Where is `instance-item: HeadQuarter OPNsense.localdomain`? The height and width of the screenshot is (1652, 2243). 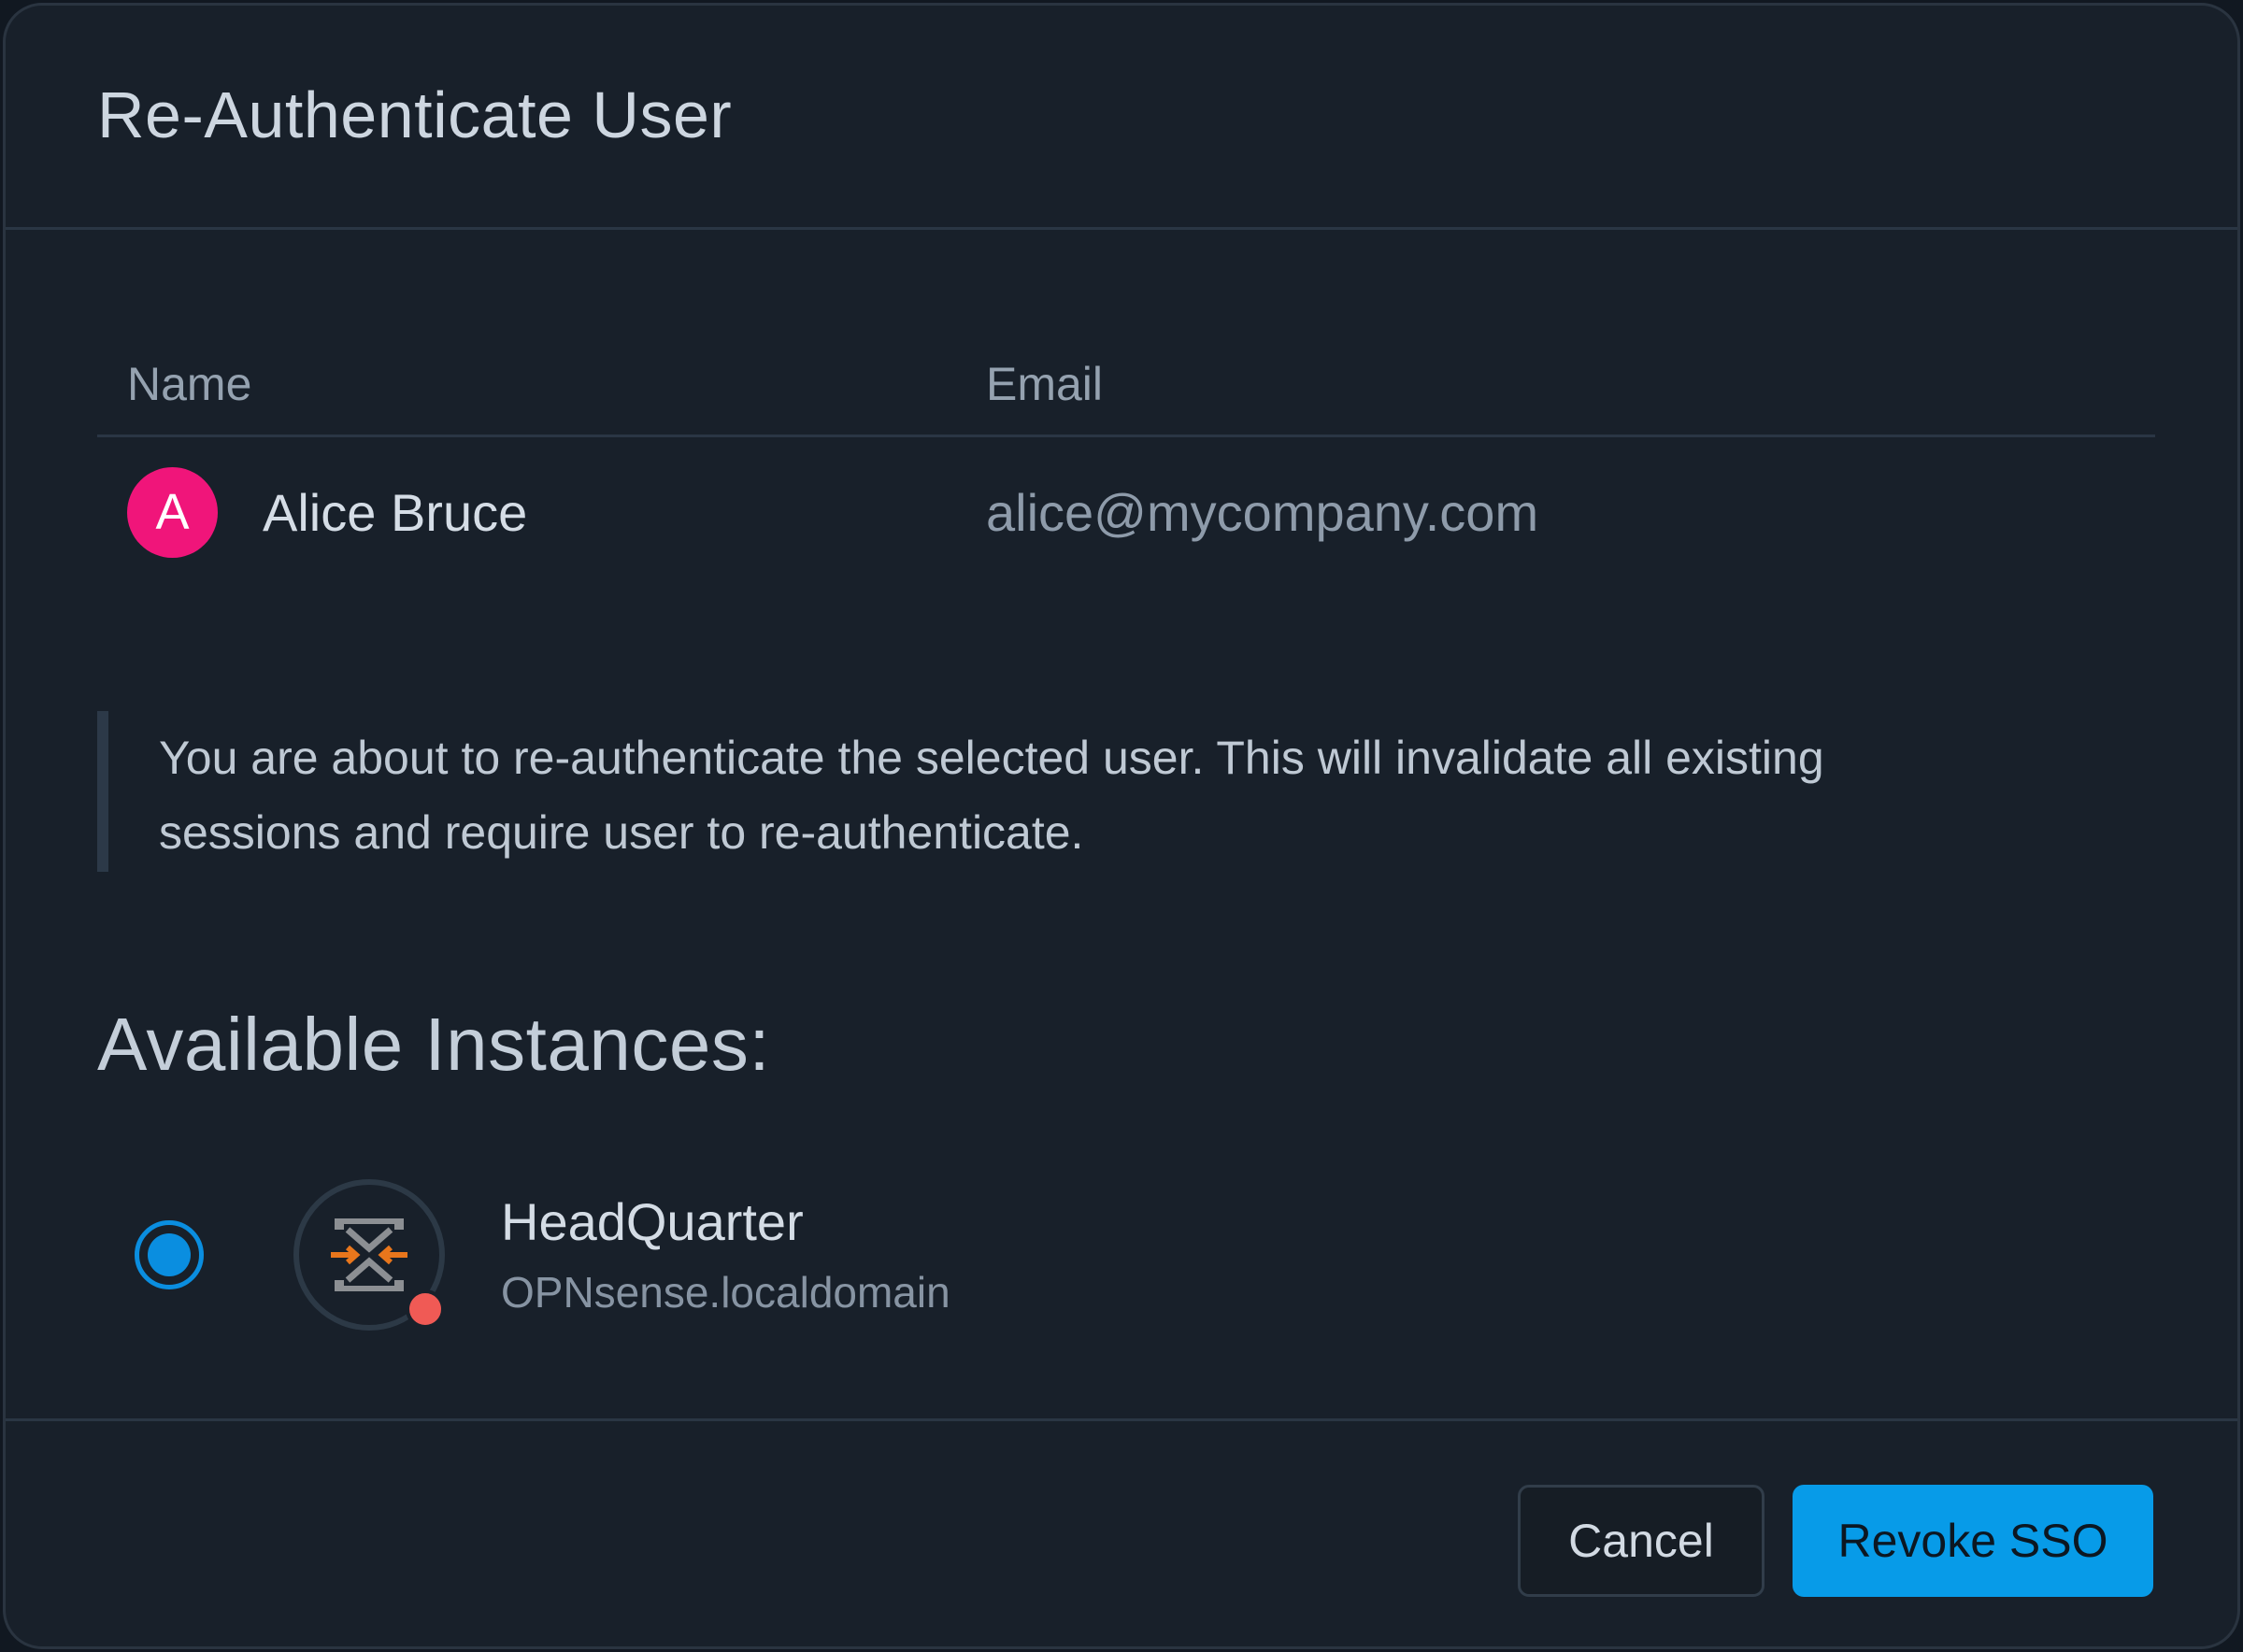
instance-item: HeadQuarter OPNsense.localdomain is located at coordinates (542, 1255).